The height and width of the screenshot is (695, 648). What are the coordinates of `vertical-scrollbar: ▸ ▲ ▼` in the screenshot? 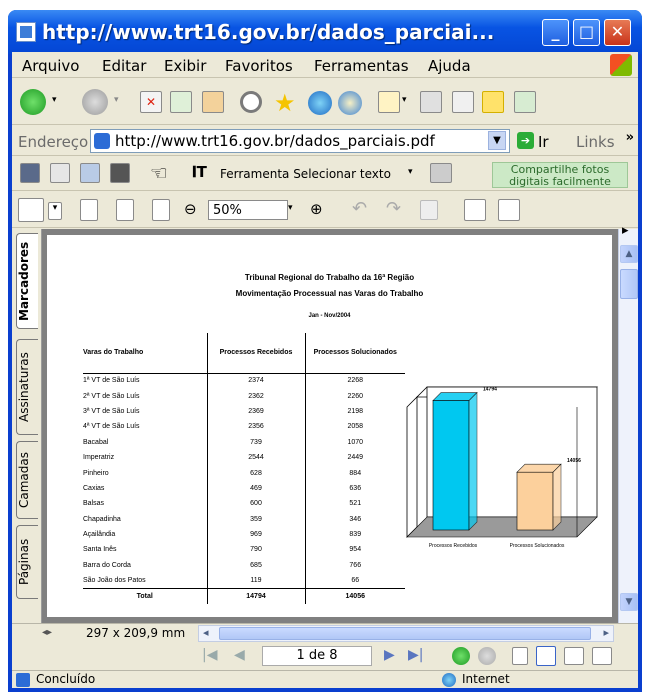 It's located at (628, 423).